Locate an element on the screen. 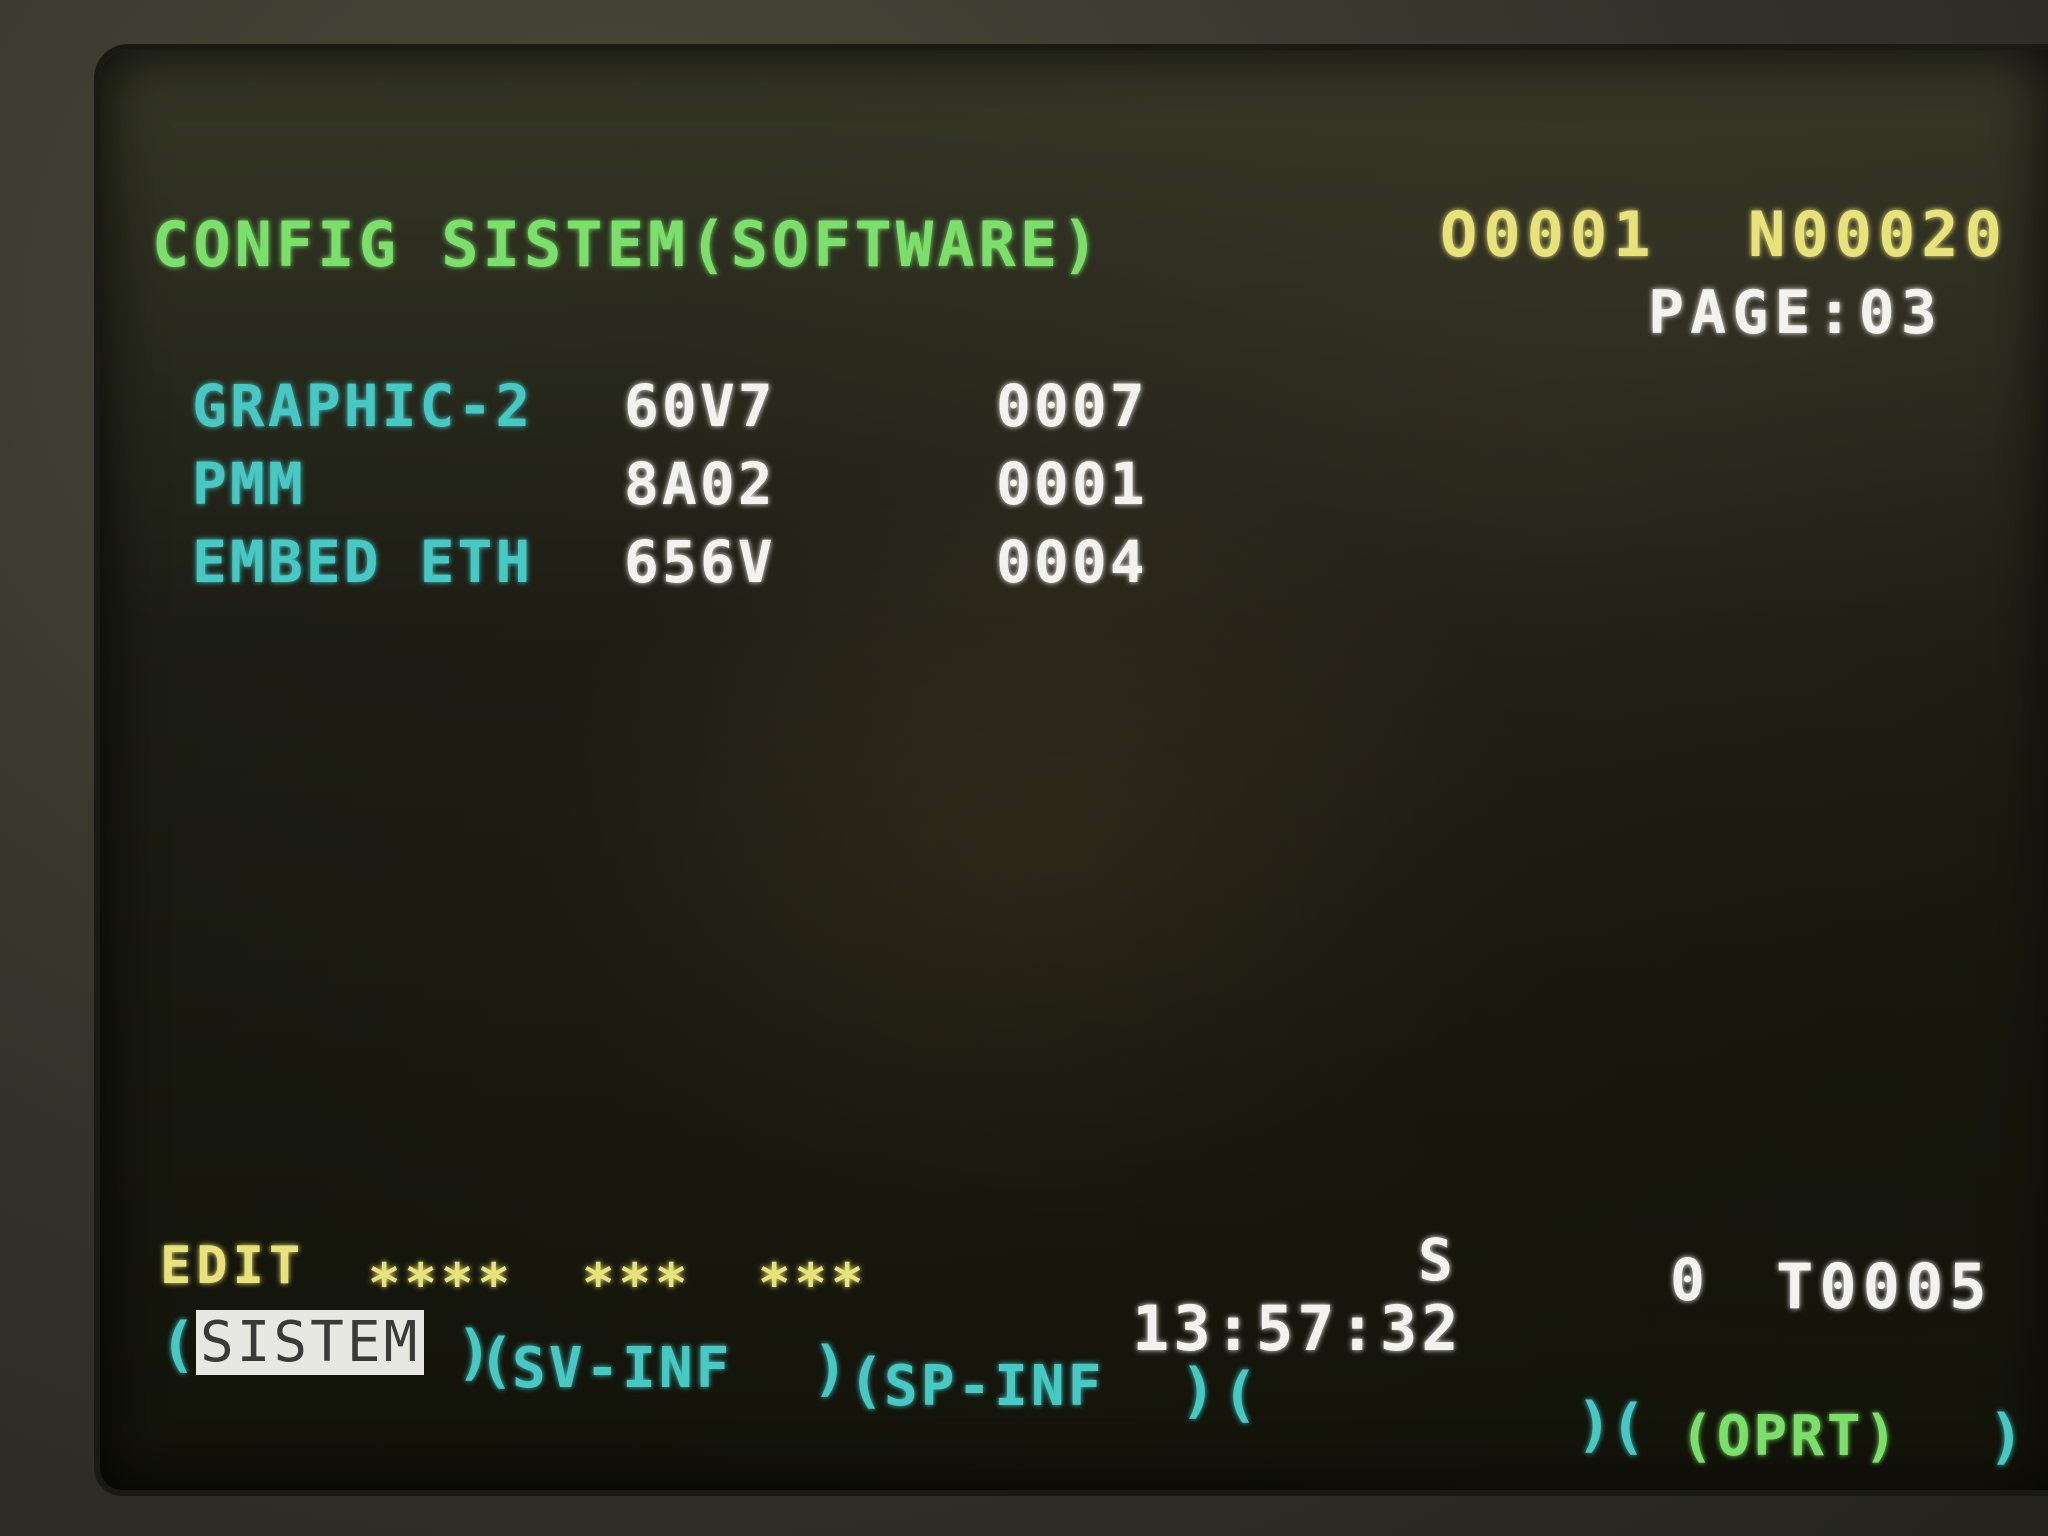 The image size is (2048, 1536). software-edition: 0004 is located at coordinates (1072, 562).